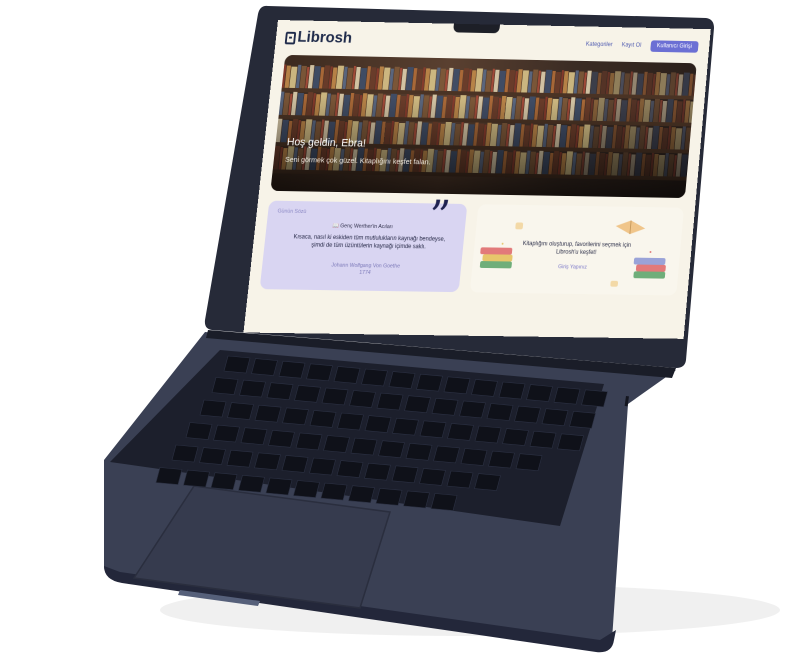 The width and height of the screenshot is (795, 654). I want to click on book-stack-right-icon, so click(649, 268).